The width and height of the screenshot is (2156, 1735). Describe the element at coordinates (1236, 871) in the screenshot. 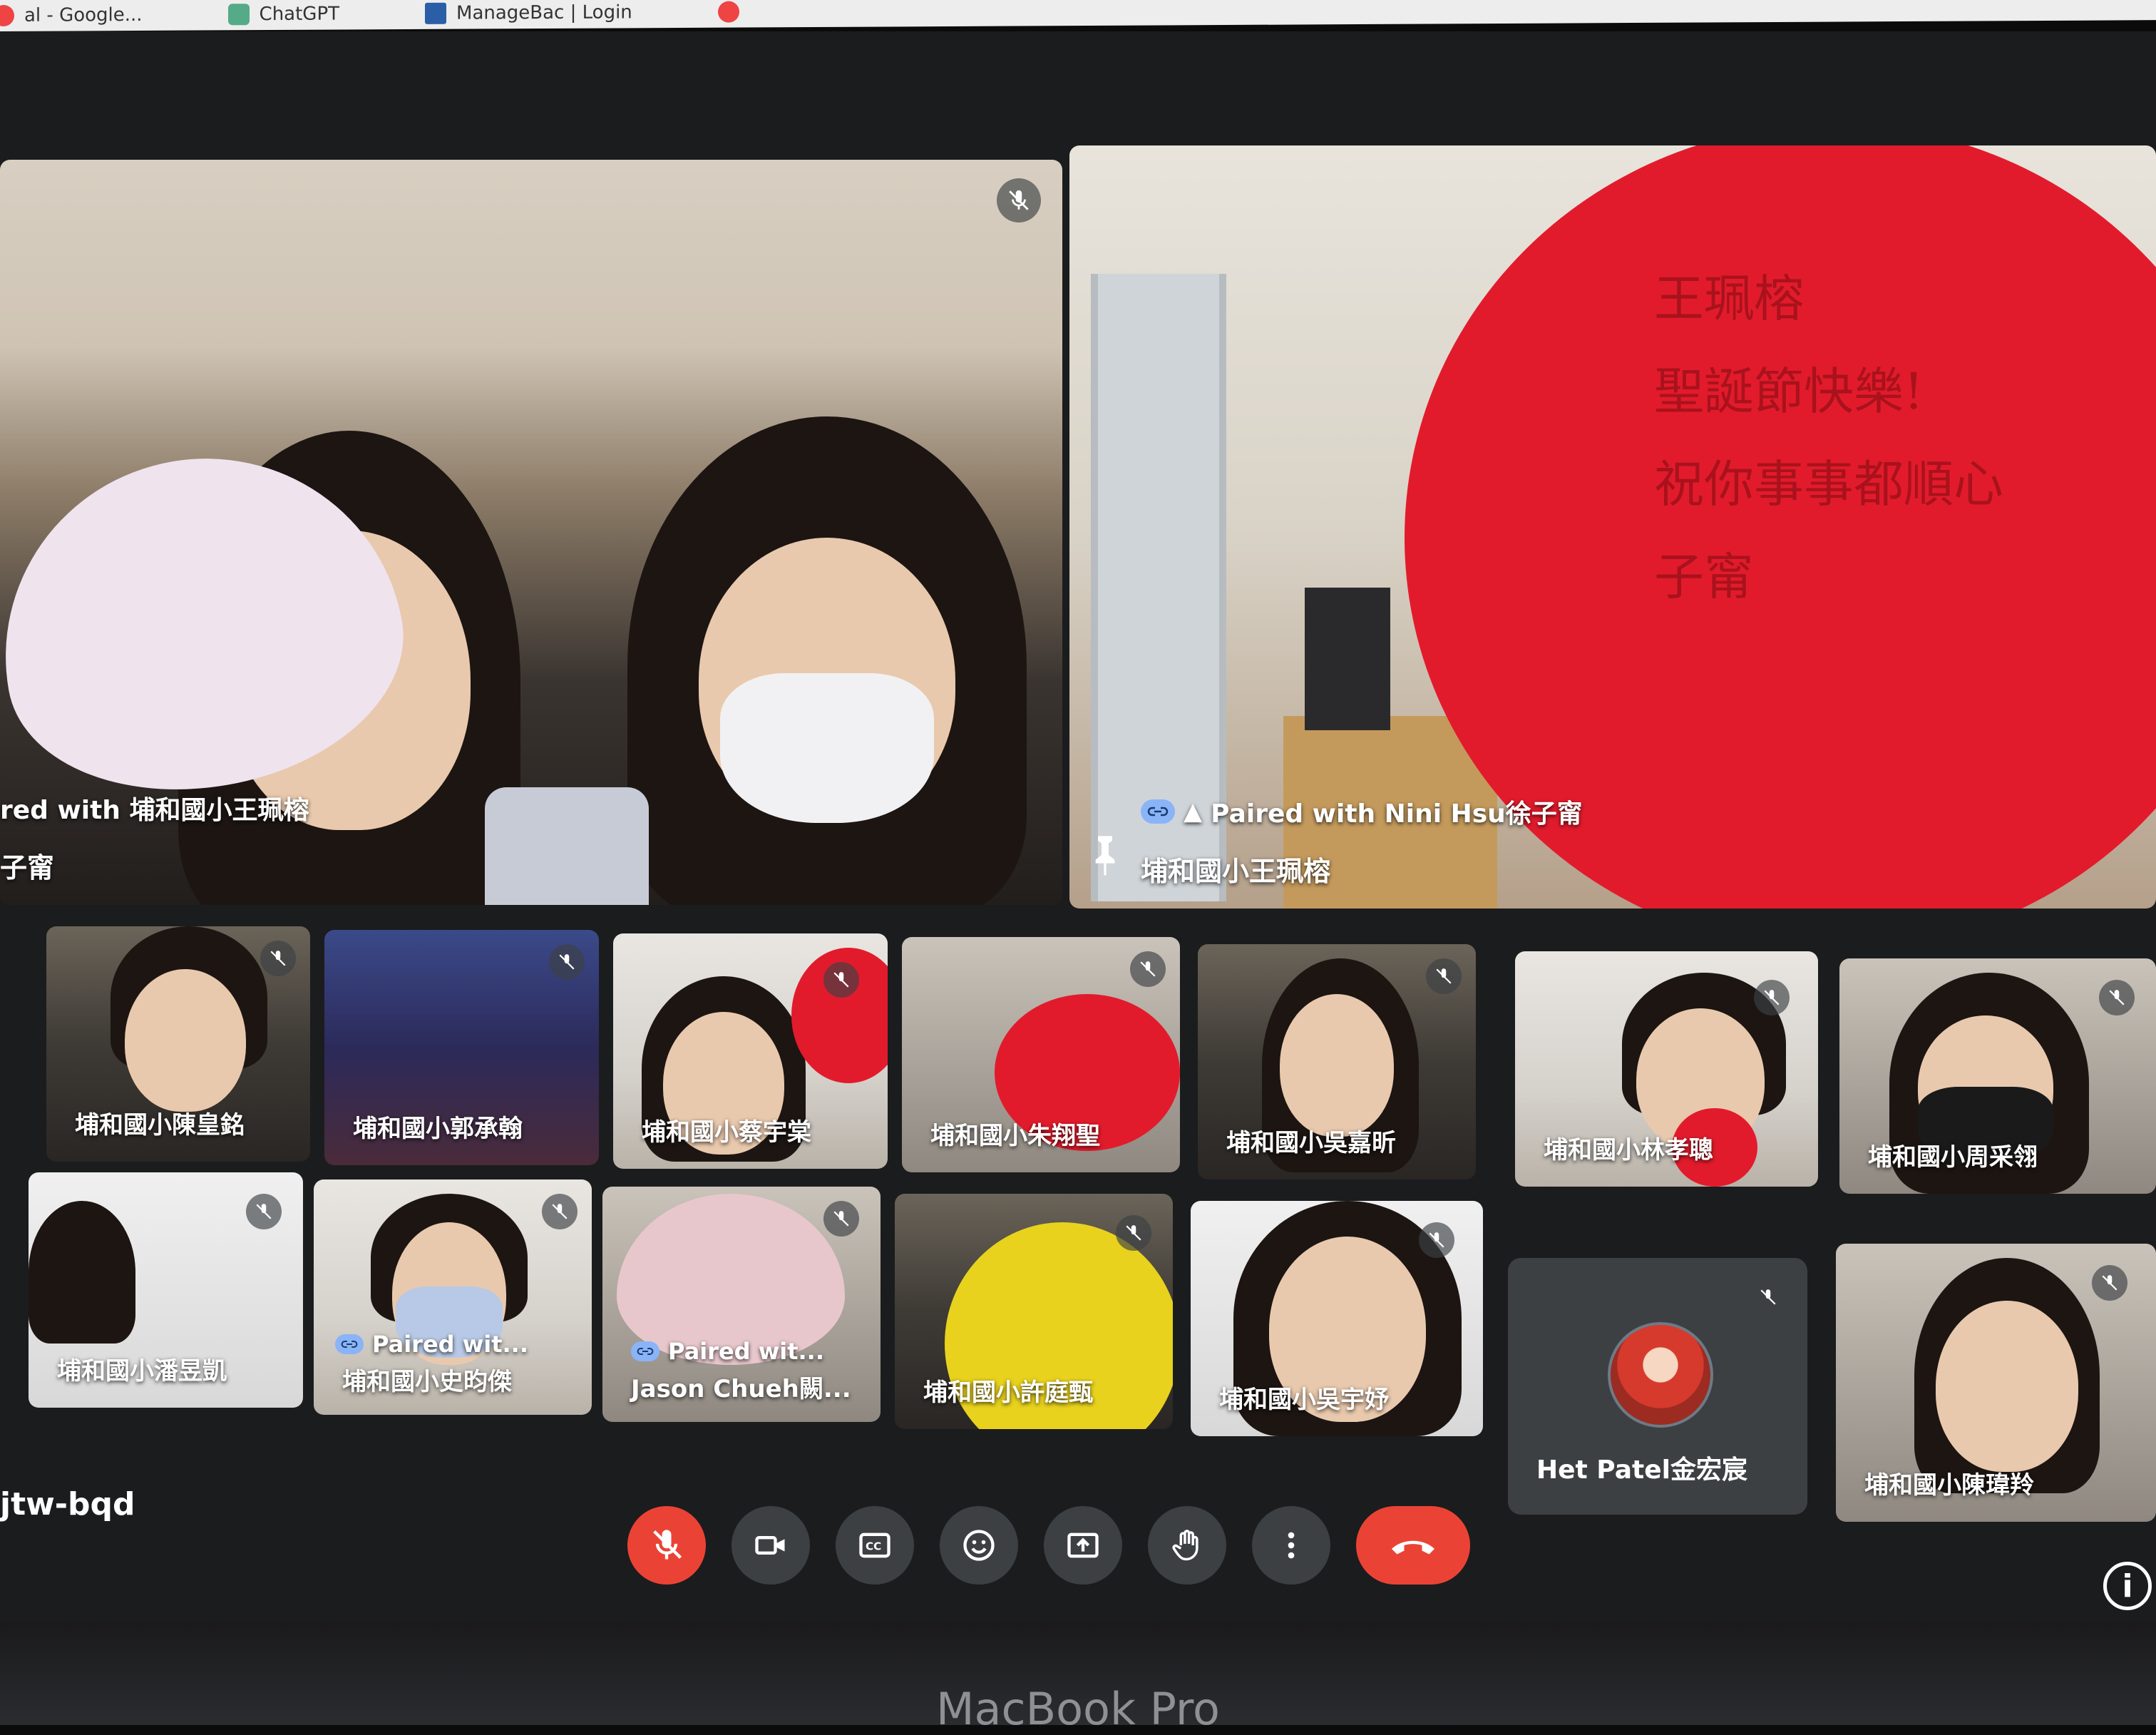

I see `participant-name: 埔和國小王珮榕` at that location.